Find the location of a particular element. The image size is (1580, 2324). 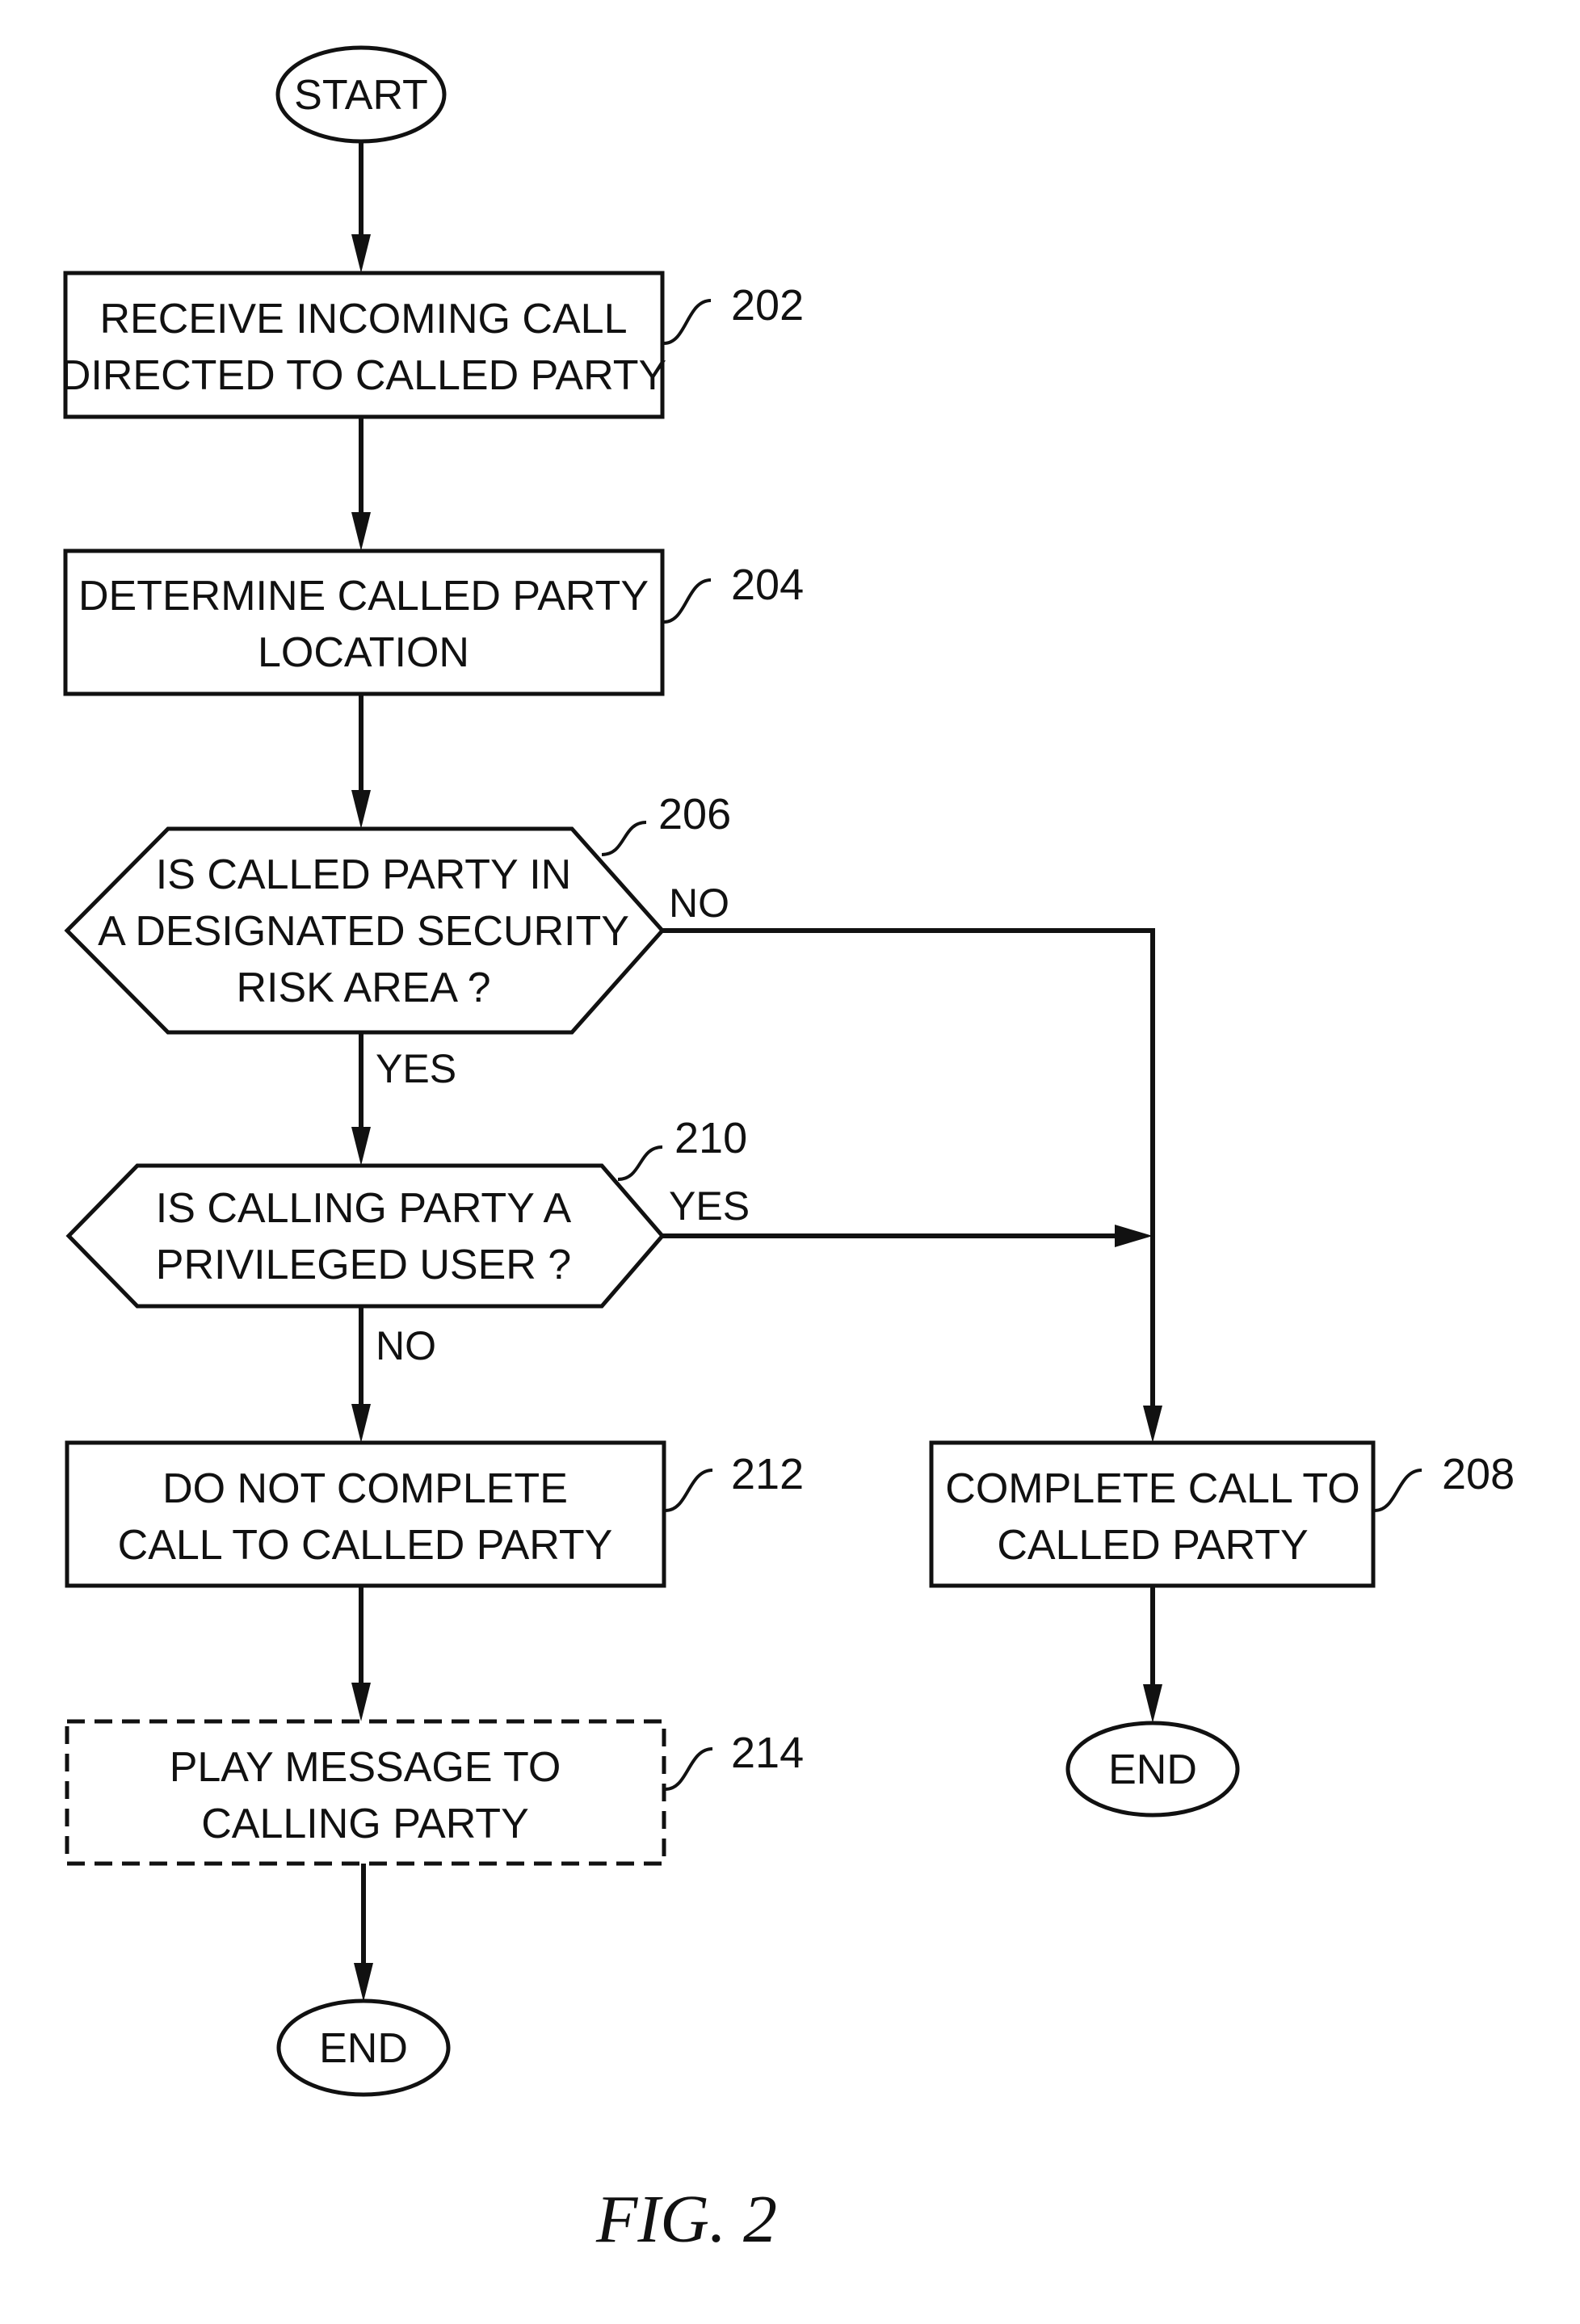

end-terminator-left: END is located at coordinates (363, 2047).